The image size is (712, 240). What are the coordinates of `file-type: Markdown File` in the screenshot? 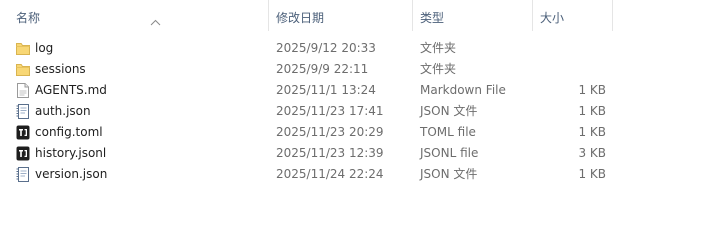 It's located at (463, 90).